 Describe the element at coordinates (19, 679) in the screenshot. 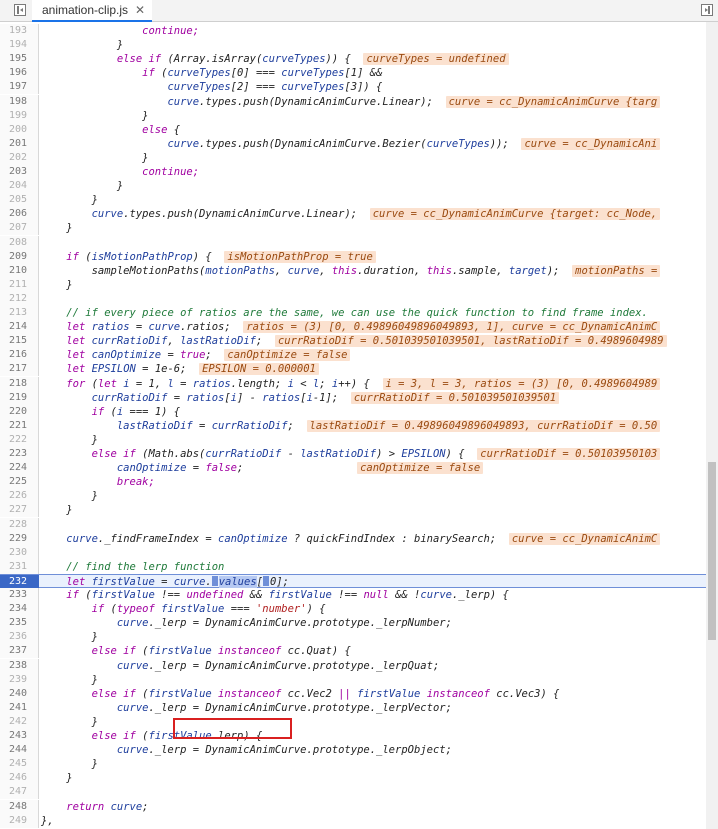

I see `line-gutter: 239` at that location.